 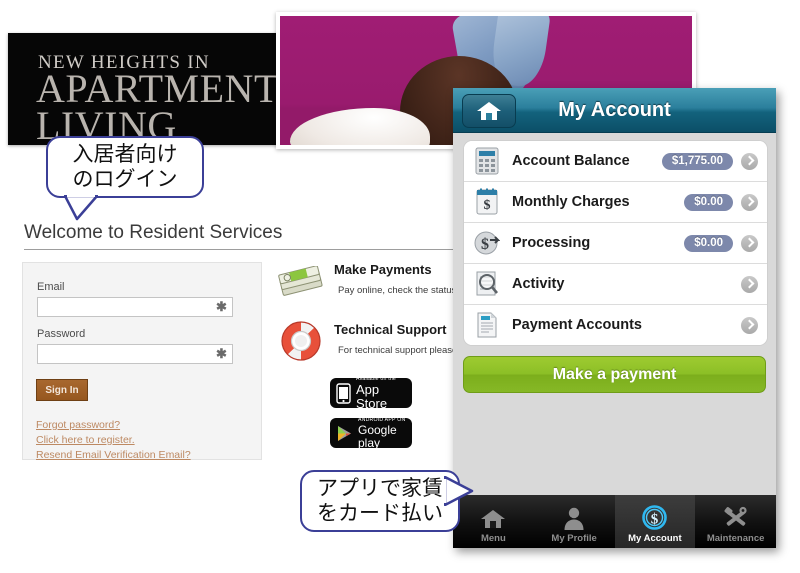 What do you see at coordinates (135, 307) in the screenshot?
I see `email-input` at bounding box center [135, 307].